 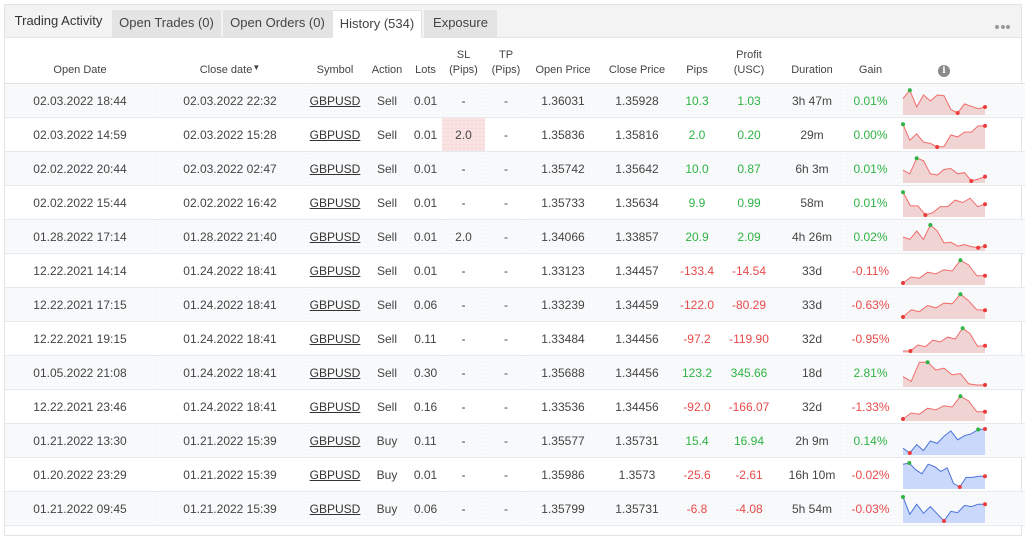 What do you see at coordinates (749, 475) in the screenshot?
I see `profit: -2.61` at bounding box center [749, 475].